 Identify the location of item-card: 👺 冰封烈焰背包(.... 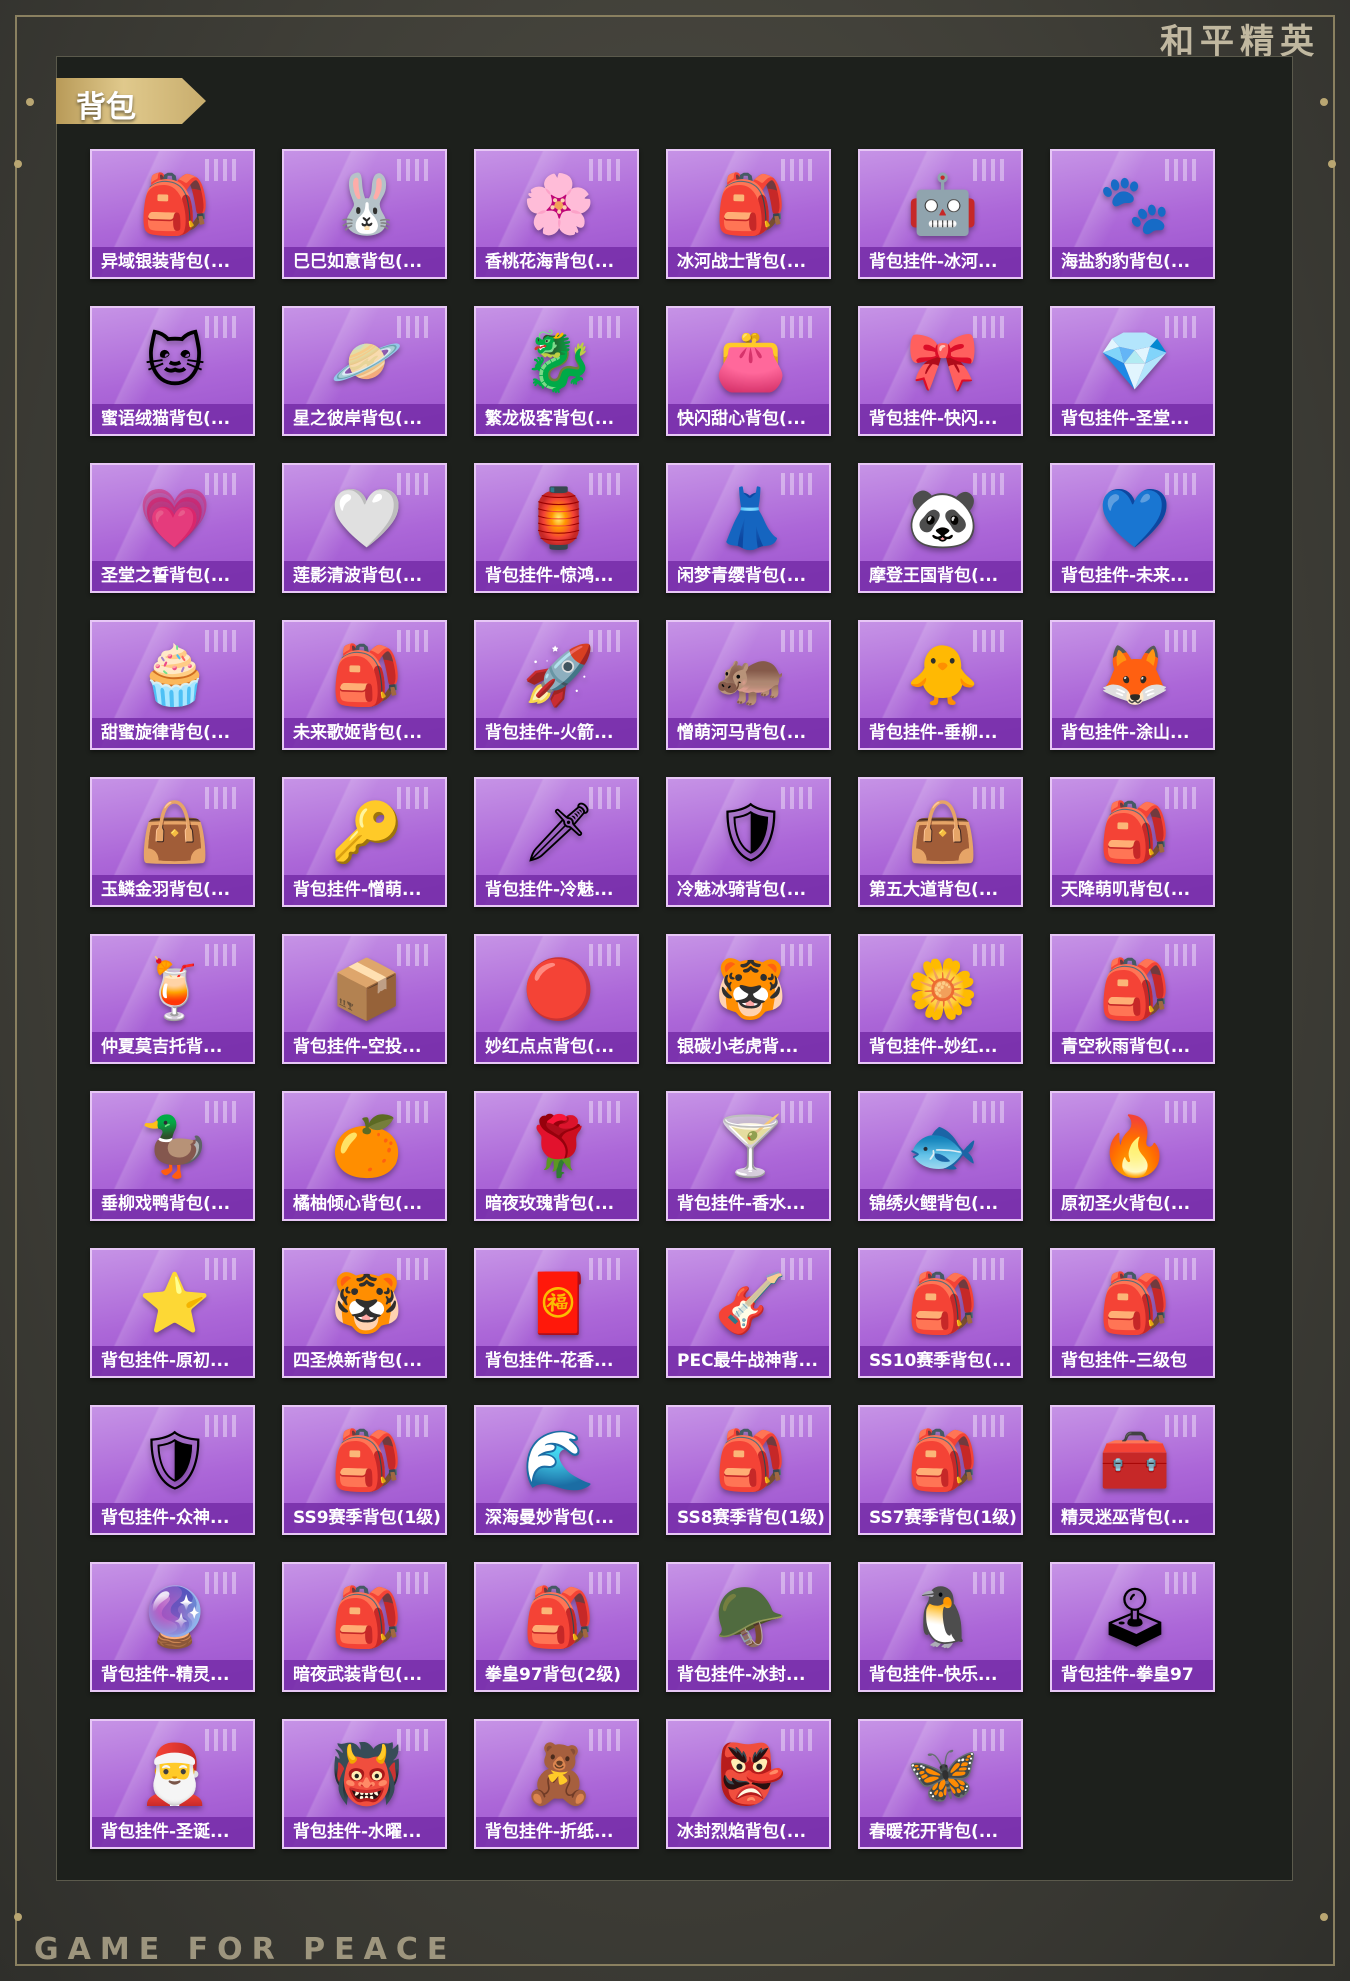
(748, 1784).